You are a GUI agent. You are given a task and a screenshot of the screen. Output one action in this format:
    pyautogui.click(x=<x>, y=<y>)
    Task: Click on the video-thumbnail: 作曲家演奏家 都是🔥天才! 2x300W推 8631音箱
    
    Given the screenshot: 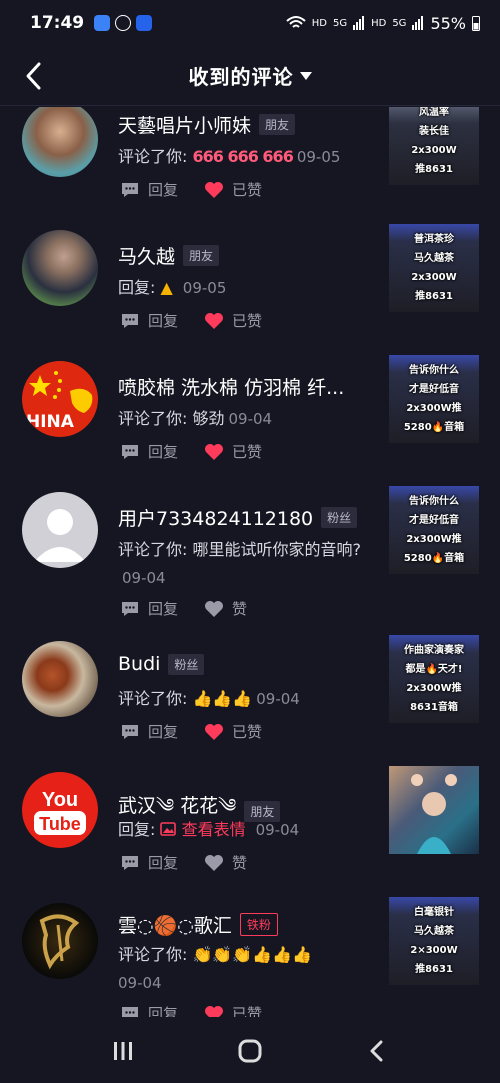 What is the action you would take?
    pyautogui.click(x=434, y=679)
    